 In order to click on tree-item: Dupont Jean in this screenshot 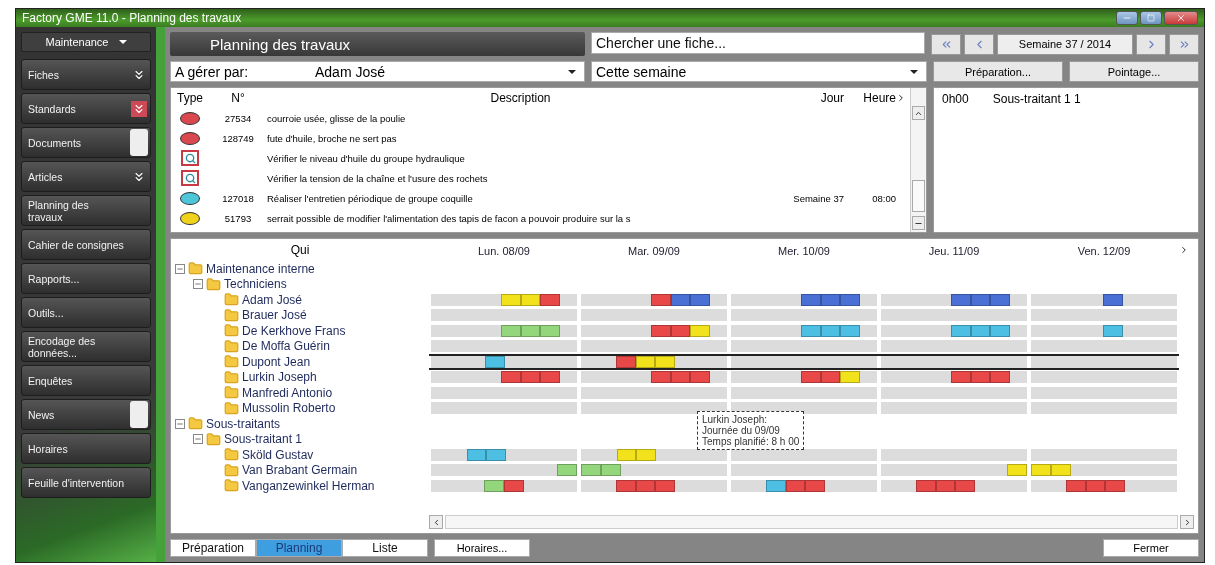, I will do `click(276, 361)`.